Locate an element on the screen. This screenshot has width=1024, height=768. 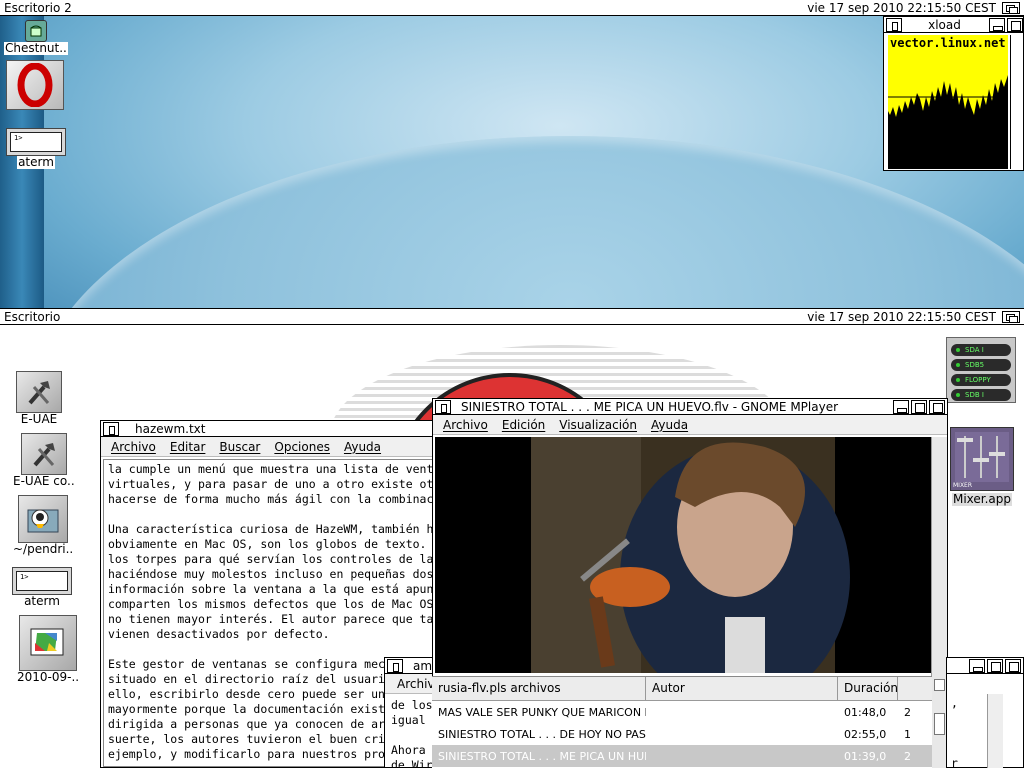
text-line: de los is located at coordinates (412, 705).